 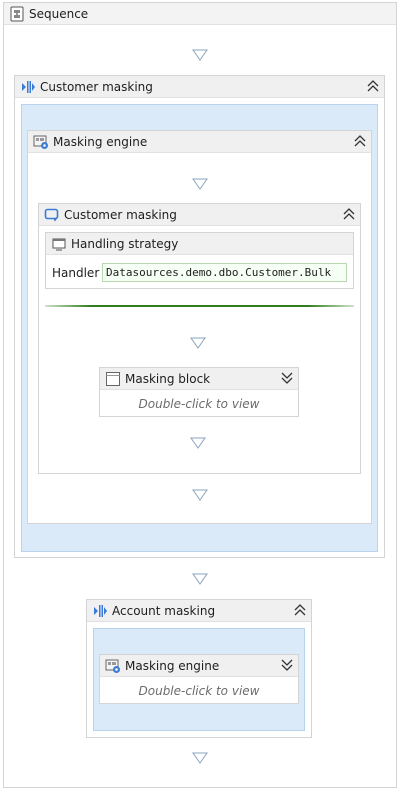 I want to click on handler-label: Handler, so click(x=76, y=273).